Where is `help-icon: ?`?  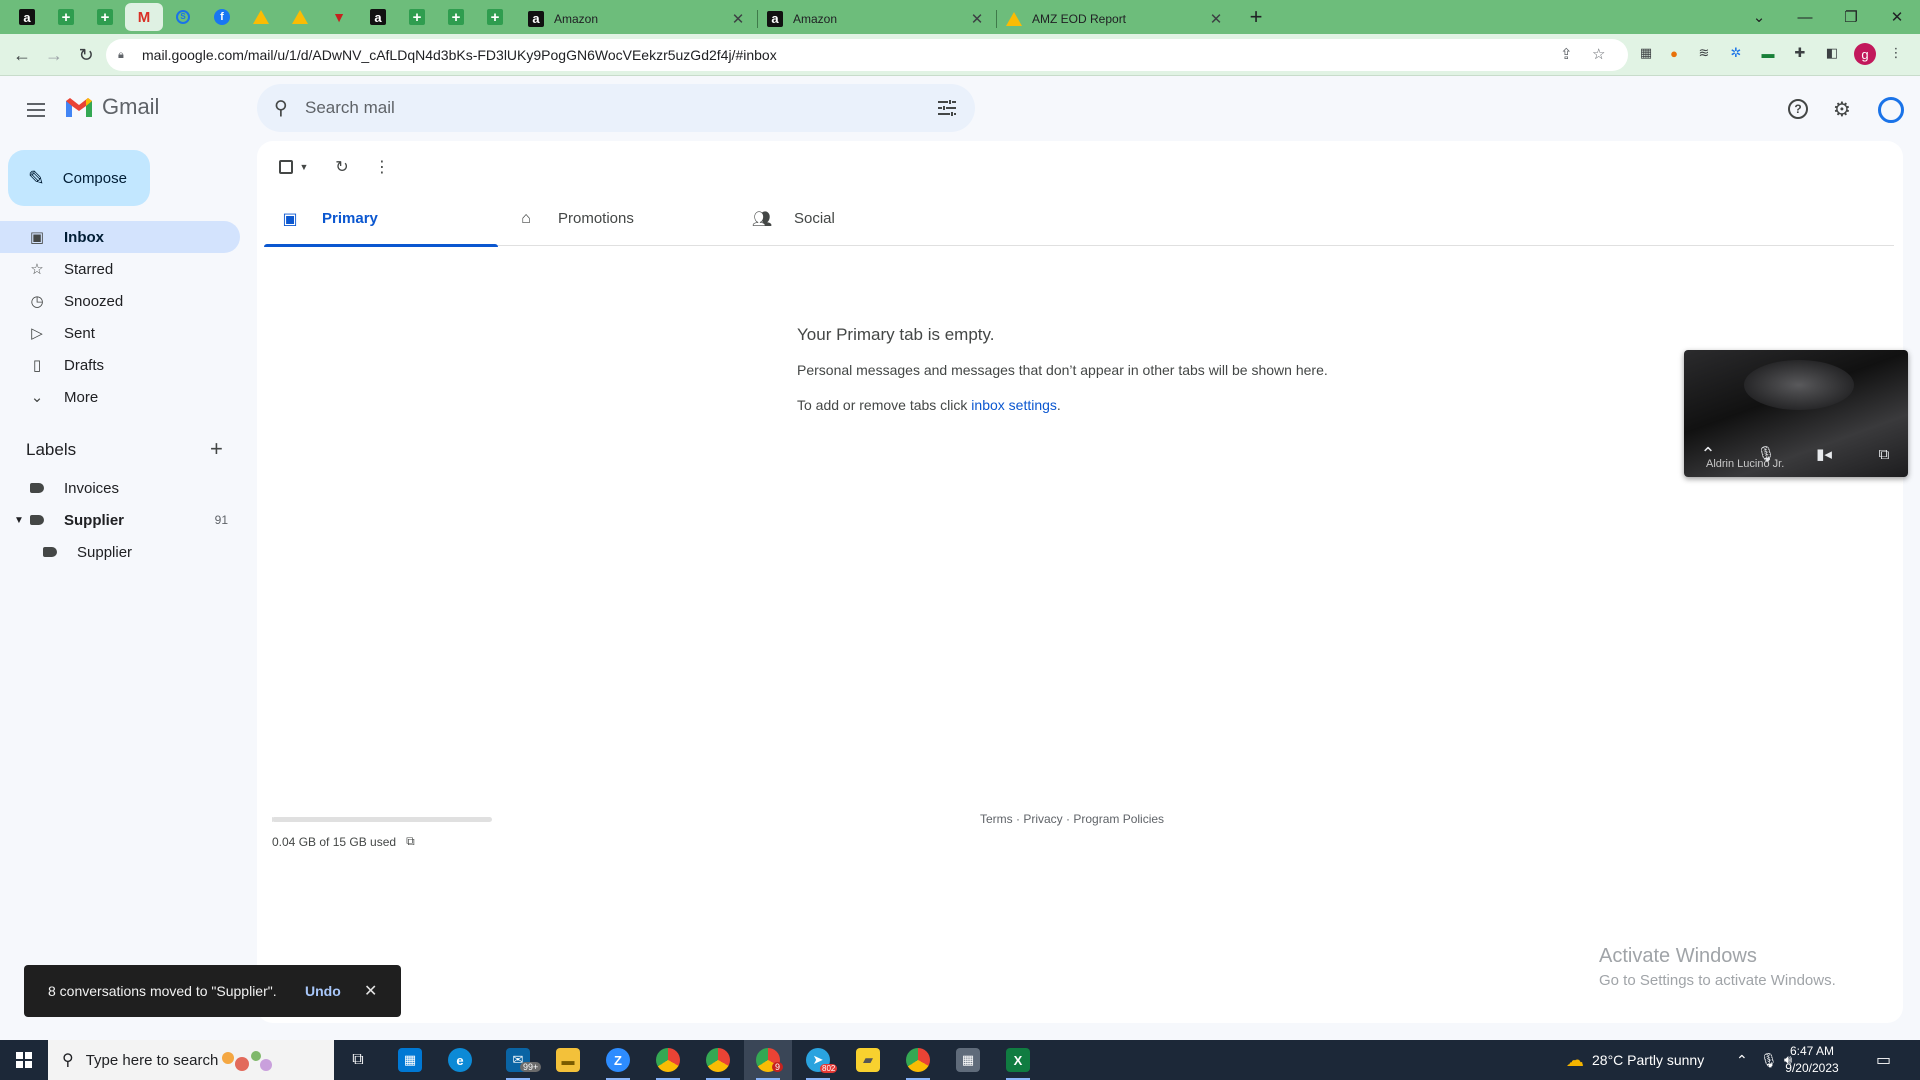 help-icon: ? is located at coordinates (1798, 109).